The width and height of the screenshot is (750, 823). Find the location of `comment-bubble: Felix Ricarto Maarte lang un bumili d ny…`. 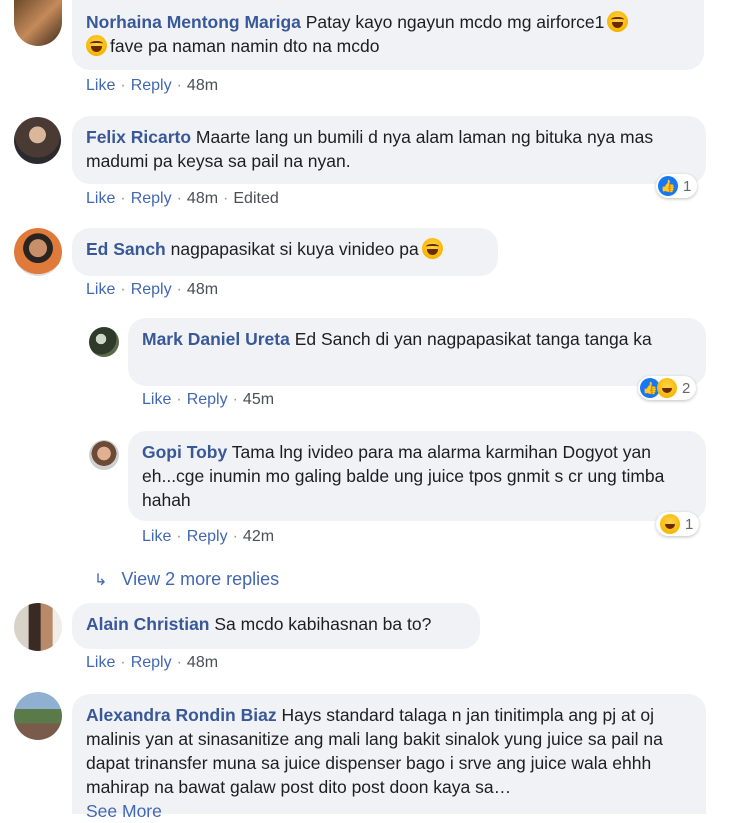

comment-bubble: Felix Ricarto Maarte lang un bumili d ny… is located at coordinates (389, 150).